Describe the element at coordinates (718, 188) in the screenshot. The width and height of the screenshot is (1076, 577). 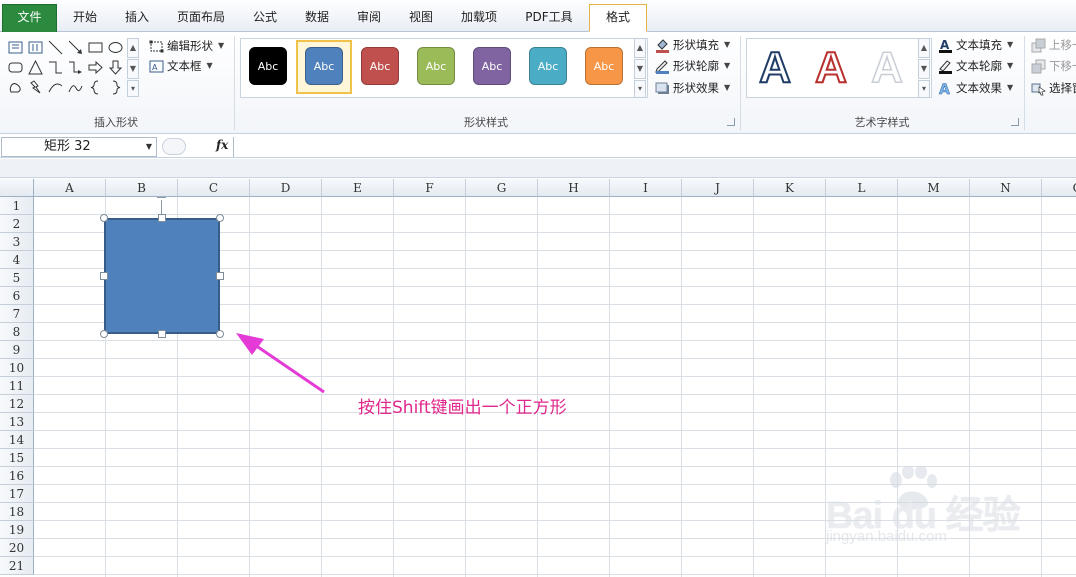
I see `column-header-j: J` at that location.